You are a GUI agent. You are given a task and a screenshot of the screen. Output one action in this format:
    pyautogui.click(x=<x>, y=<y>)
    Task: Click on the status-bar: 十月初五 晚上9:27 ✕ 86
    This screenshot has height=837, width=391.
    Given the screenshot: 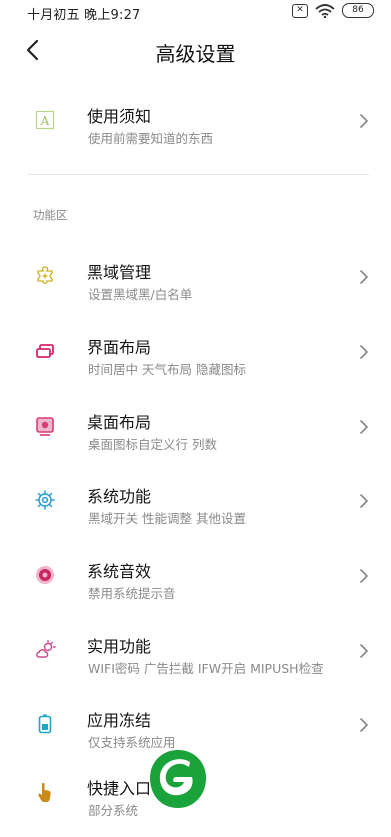 What is the action you would take?
    pyautogui.click(x=195, y=12)
    